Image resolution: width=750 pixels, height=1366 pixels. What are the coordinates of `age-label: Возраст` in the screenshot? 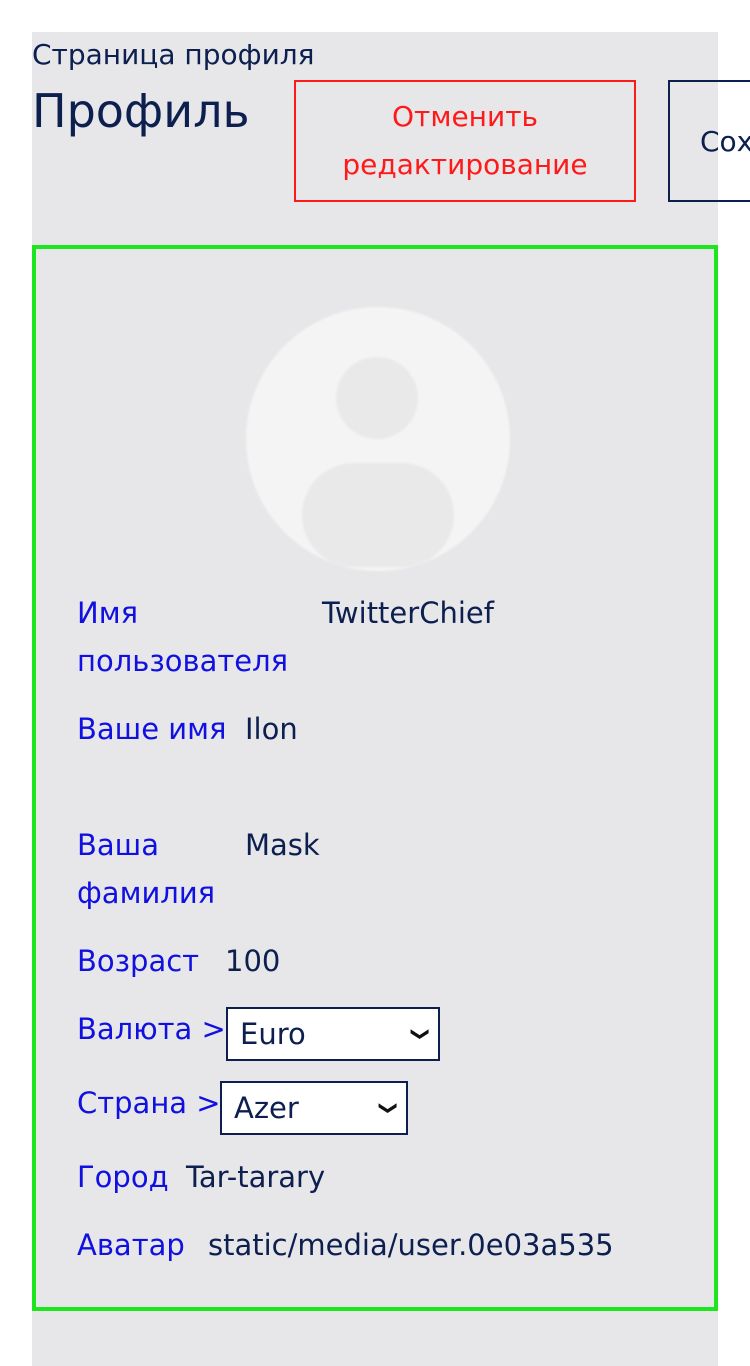 It's located at (138, 961).